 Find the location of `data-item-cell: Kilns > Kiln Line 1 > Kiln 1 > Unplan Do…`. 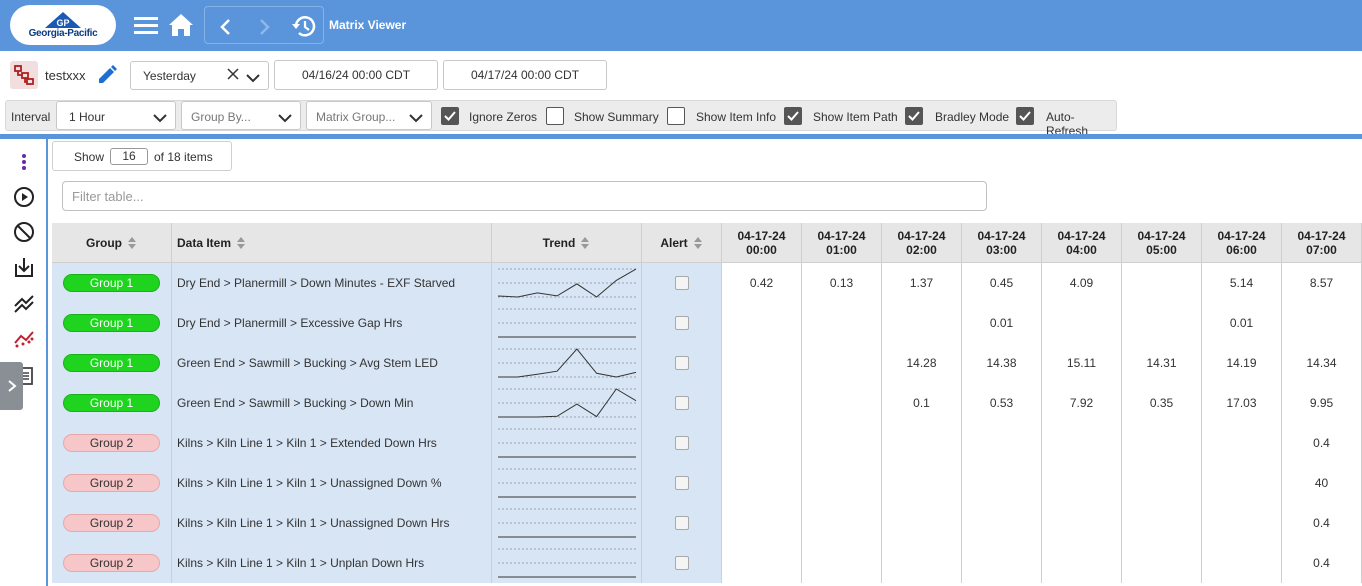

data-item-cell: Kilns > Kiln Line 1 > Kiln 1 > Unplan Do… is located at coordinates (332, 563).